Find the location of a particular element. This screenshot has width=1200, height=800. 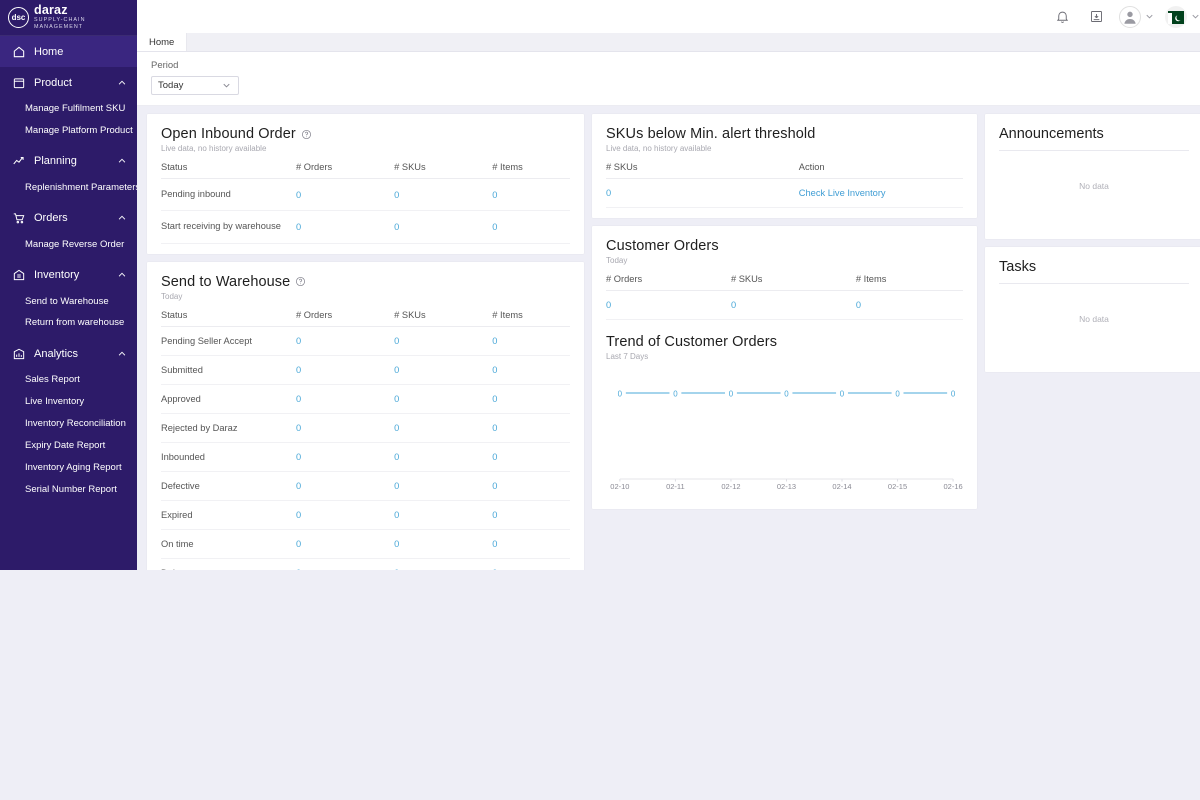

skus-below-threshold-table: # SKUs Action 0 Check Live Inventory is located at coordinates (784, 182).